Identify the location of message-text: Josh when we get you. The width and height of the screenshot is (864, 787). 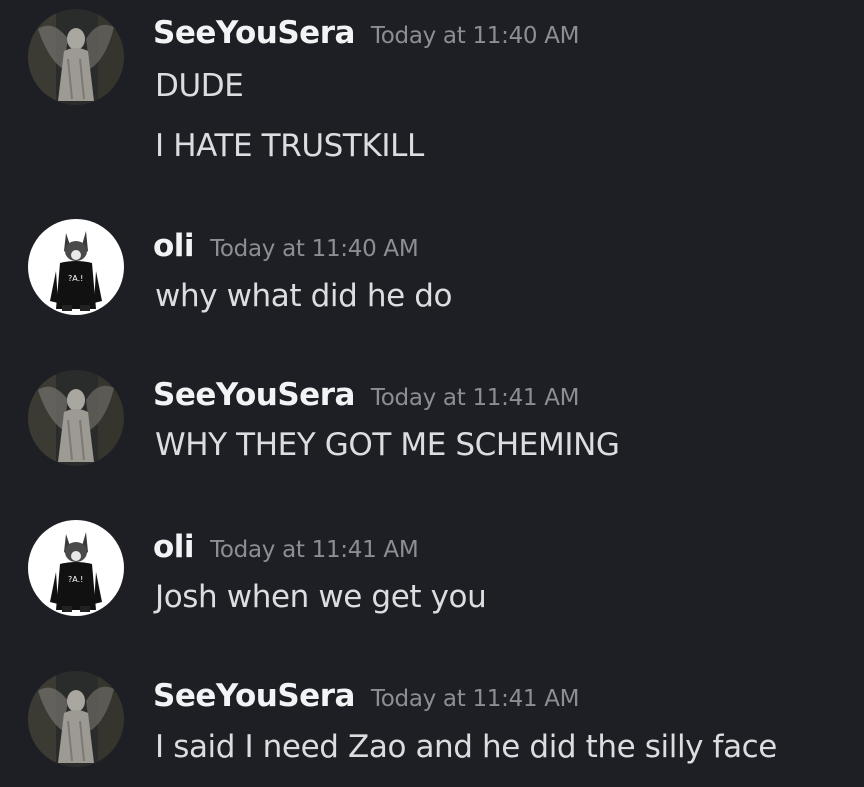
(321, 597).